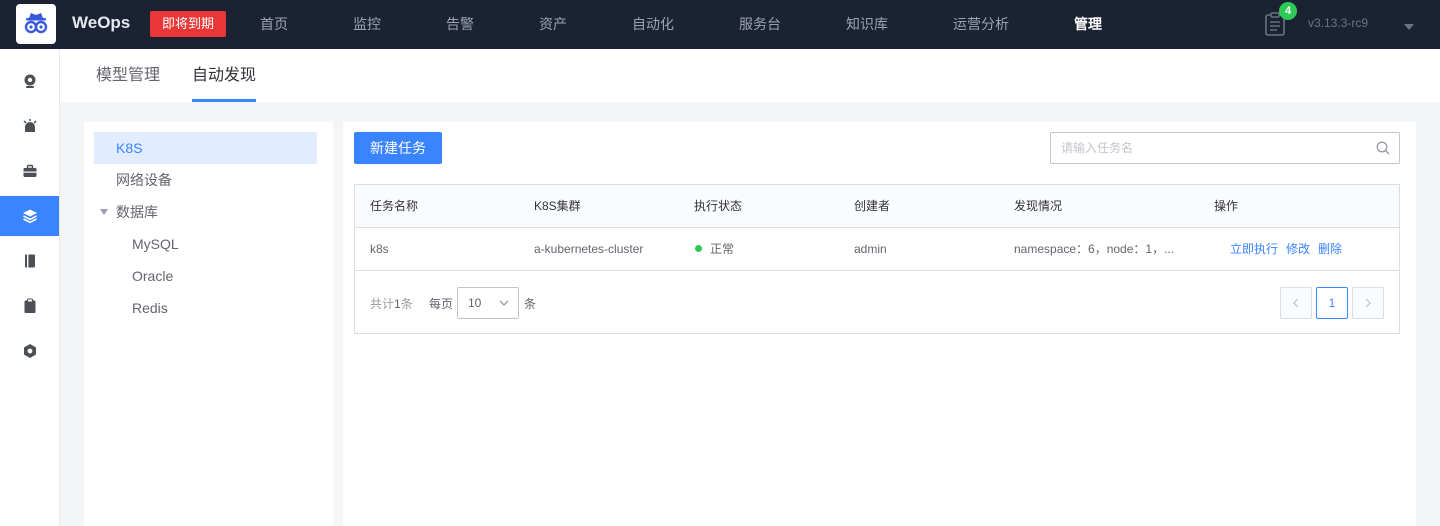  I want to click on nav-assets: 资产, so click(553, 24).